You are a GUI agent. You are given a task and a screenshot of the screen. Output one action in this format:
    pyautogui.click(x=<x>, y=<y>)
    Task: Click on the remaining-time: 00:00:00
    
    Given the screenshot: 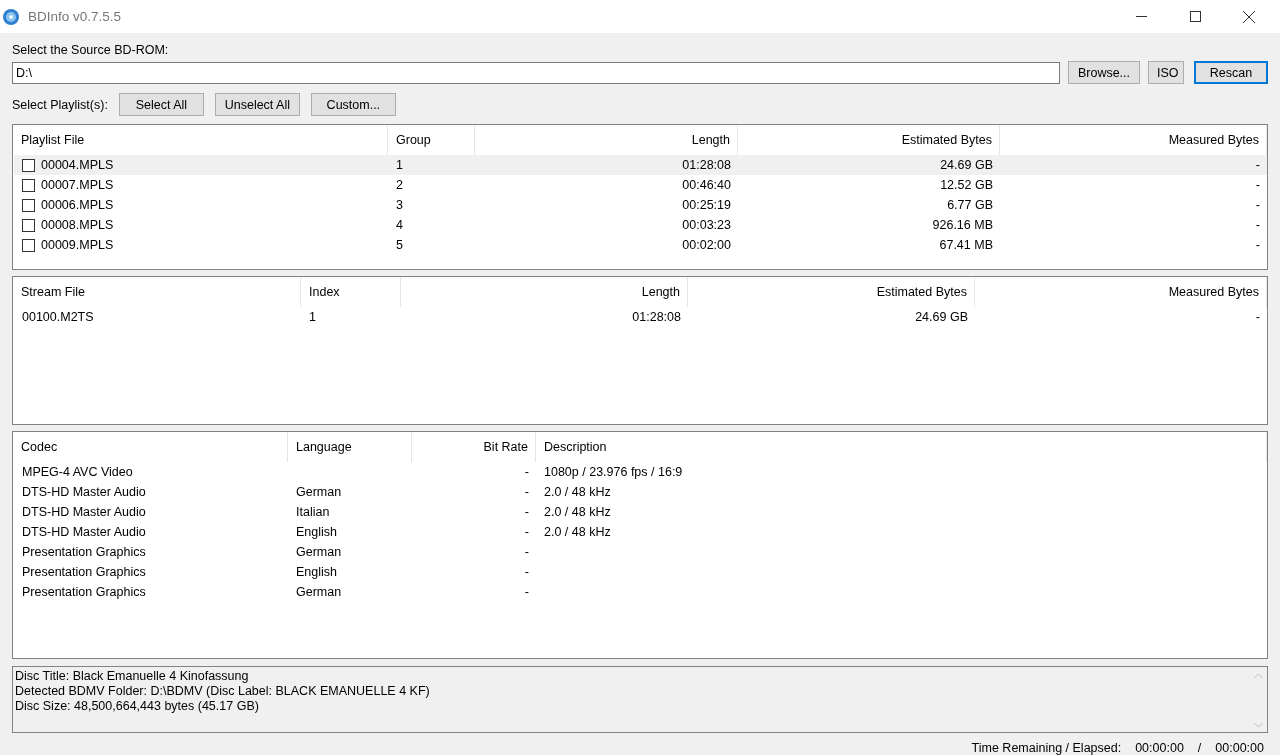 What is the action you would take?
    pyautogui.click(x=1159, y=748)
    